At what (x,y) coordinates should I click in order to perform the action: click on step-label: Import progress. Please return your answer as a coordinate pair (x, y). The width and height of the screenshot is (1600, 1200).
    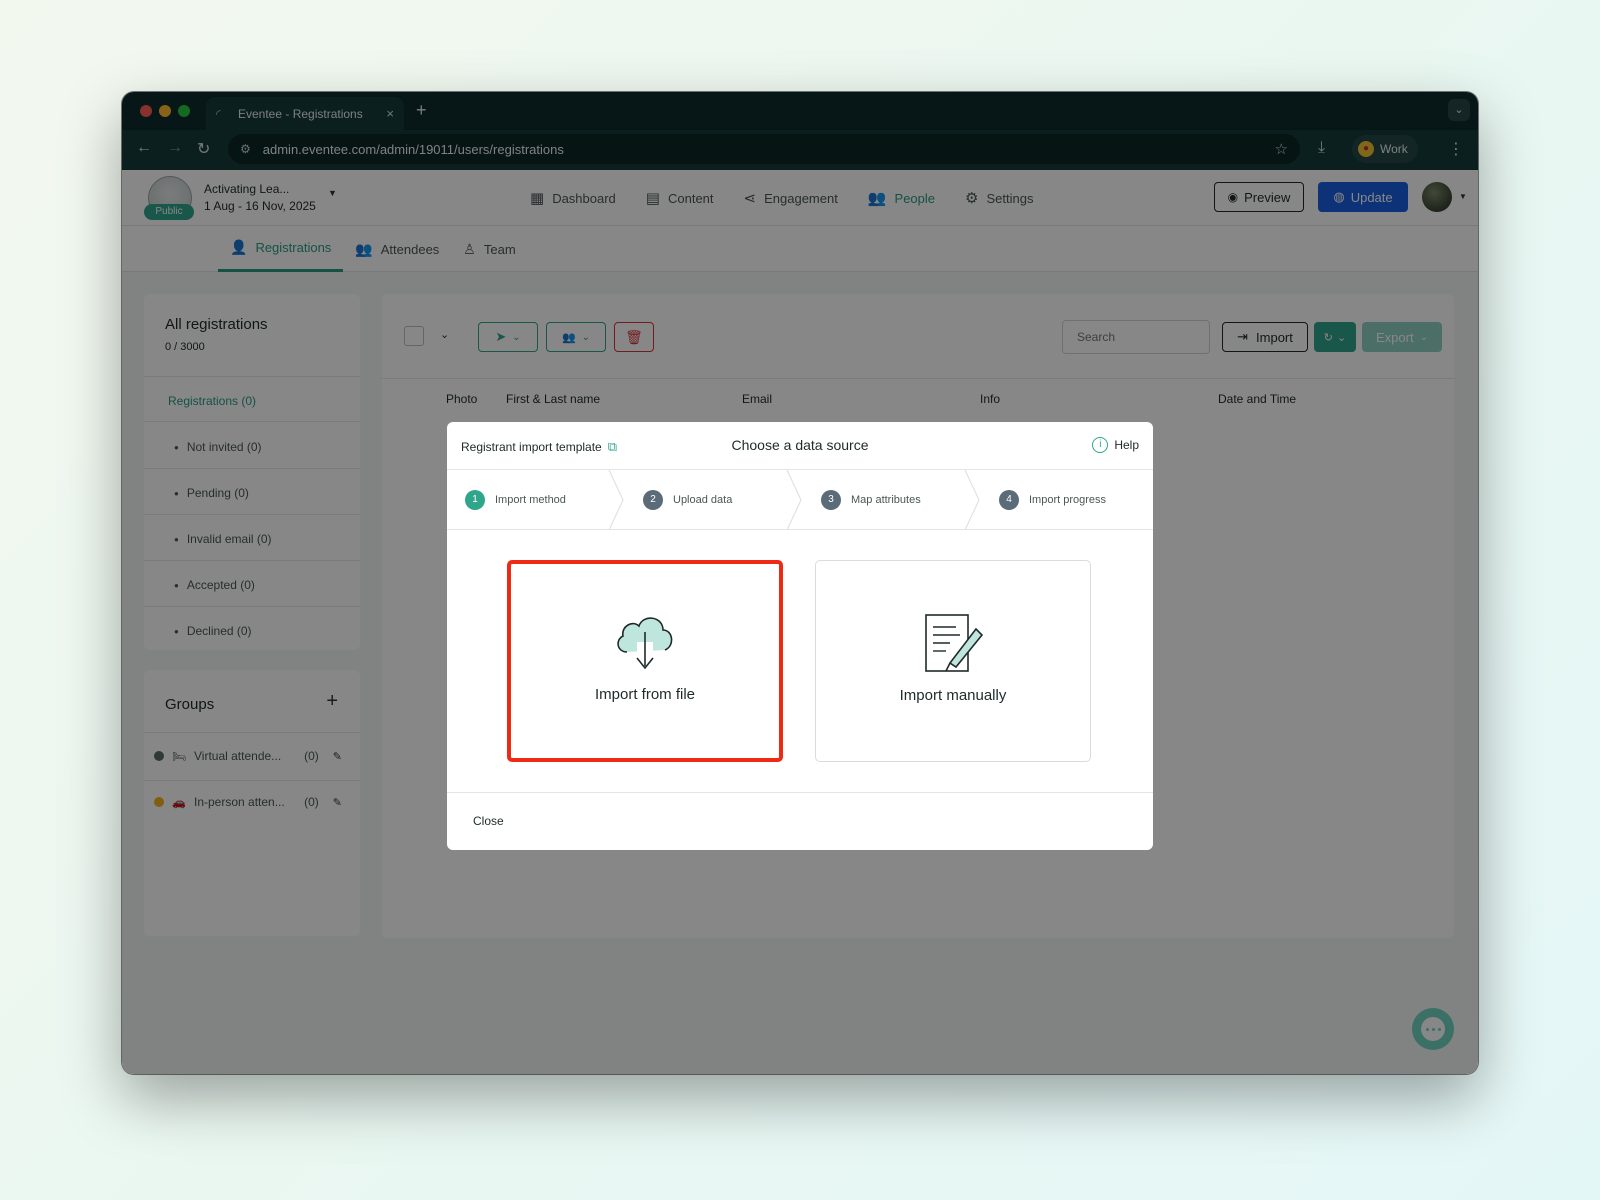
    Looking at the image, I should click on (1068, 500).